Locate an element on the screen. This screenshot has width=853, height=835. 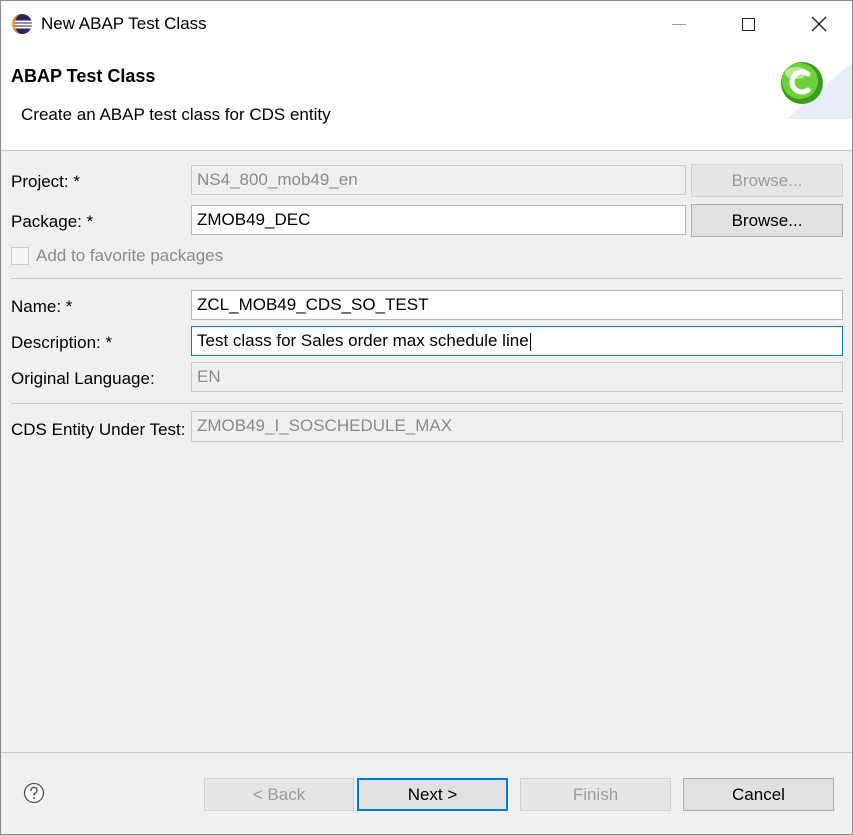
favorites-checkbox is located at coordinates (20, 256).